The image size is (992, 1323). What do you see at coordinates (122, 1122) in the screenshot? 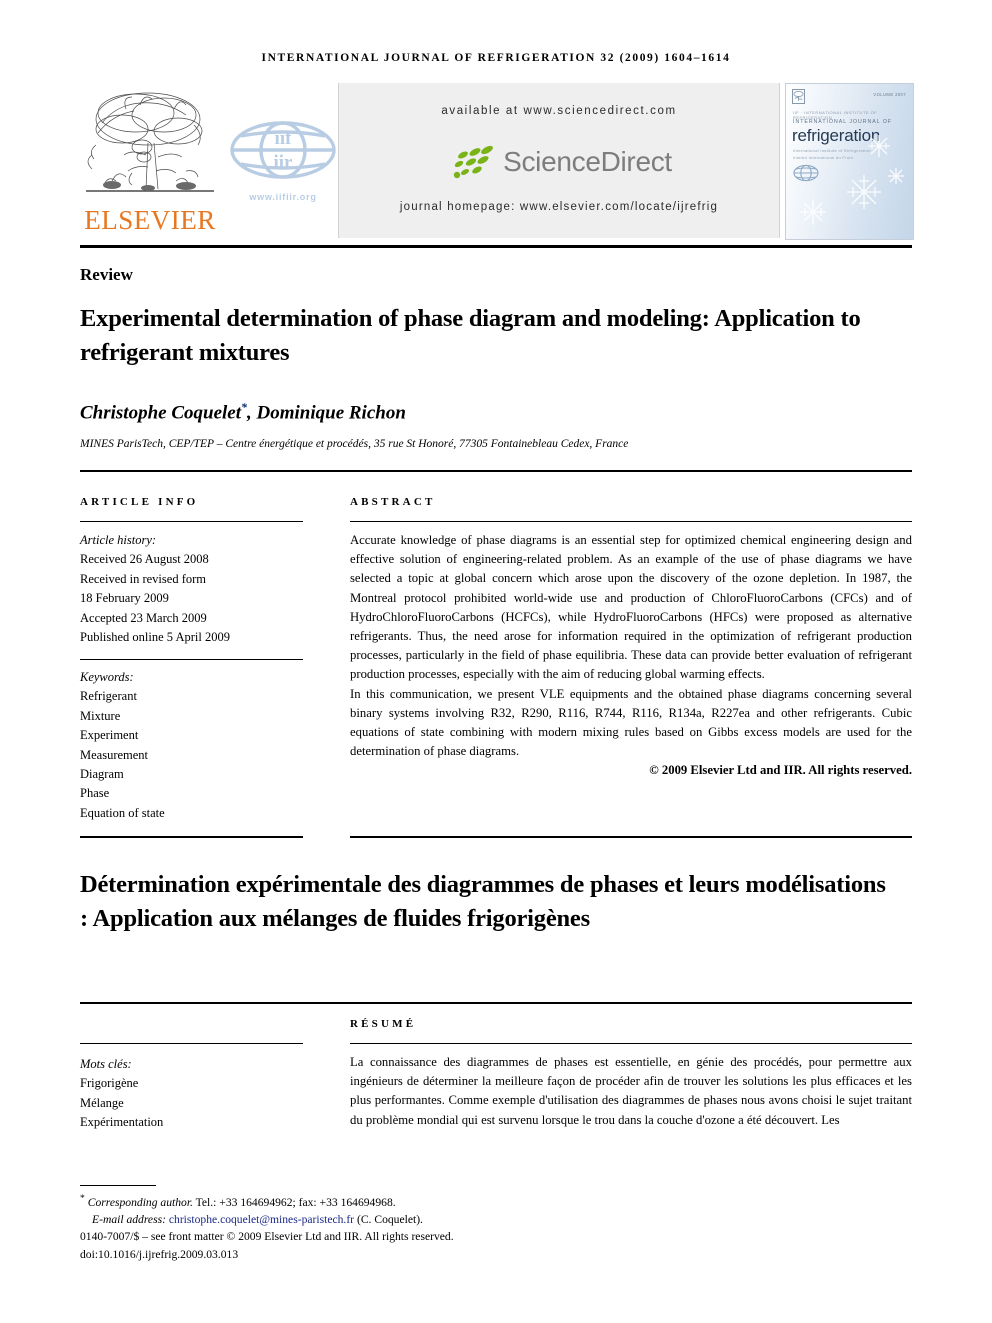
I see `french-keyword-item: Expérimentation` at bounding box center [122, 1122].